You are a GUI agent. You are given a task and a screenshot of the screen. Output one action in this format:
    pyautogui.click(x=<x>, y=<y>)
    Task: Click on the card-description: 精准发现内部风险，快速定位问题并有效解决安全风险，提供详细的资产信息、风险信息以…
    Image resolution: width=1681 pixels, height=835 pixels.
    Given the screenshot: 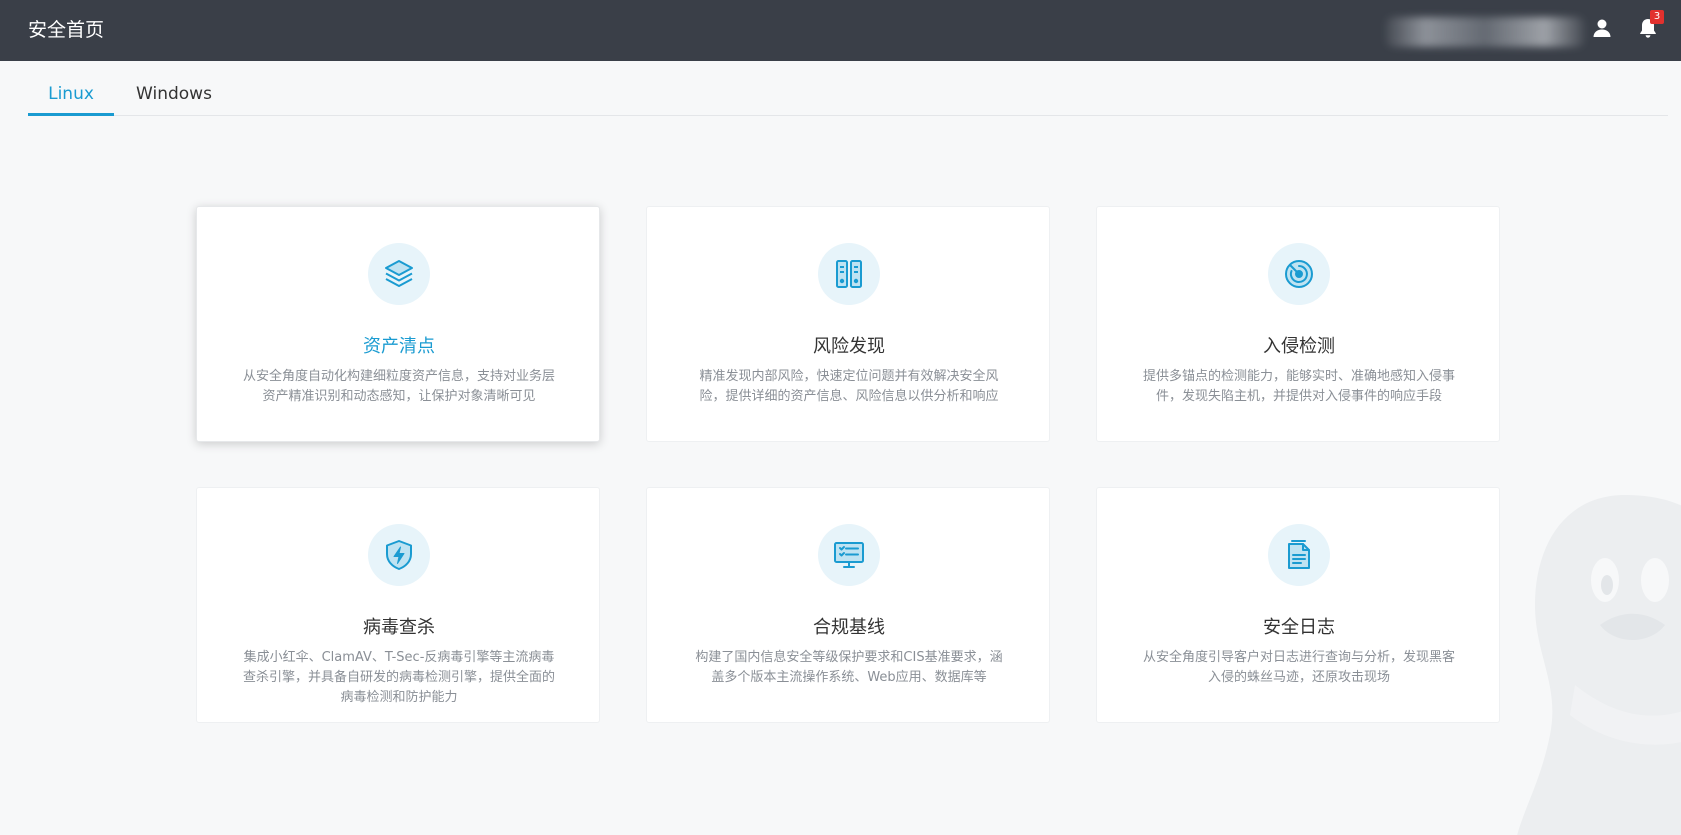 What is the action you would take?
    pyautogui.click(x=849, y=386)
    